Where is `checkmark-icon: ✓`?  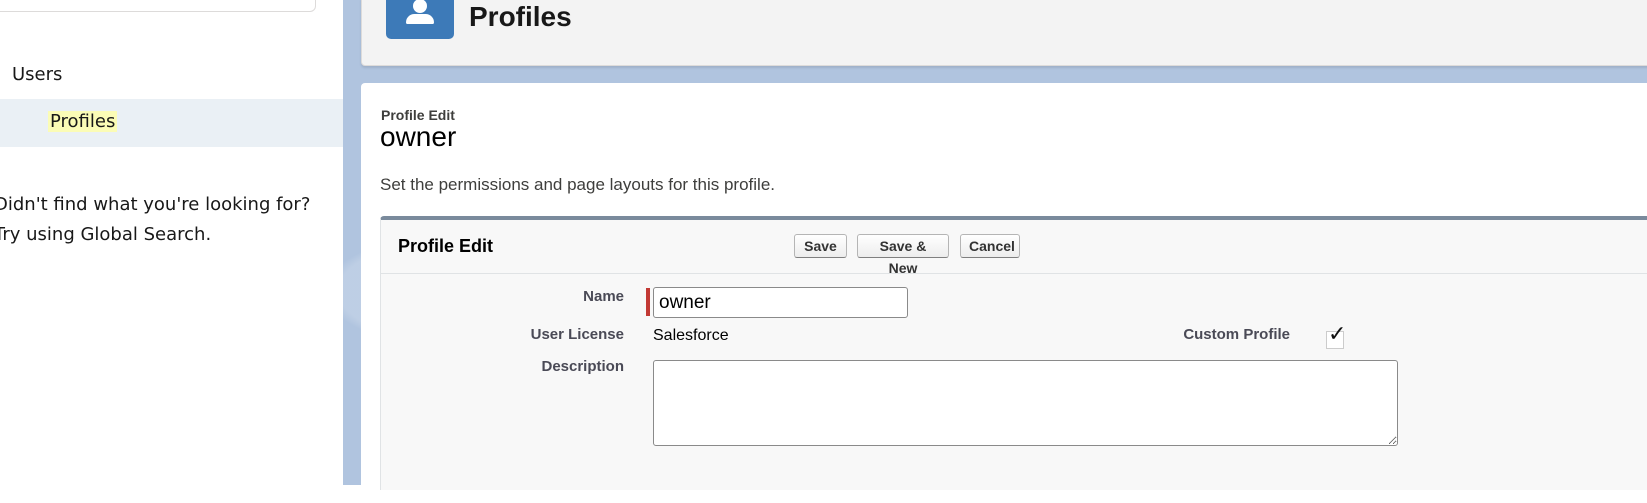
checkmark-icon: ✓ is located at coordinates (1337, 334).